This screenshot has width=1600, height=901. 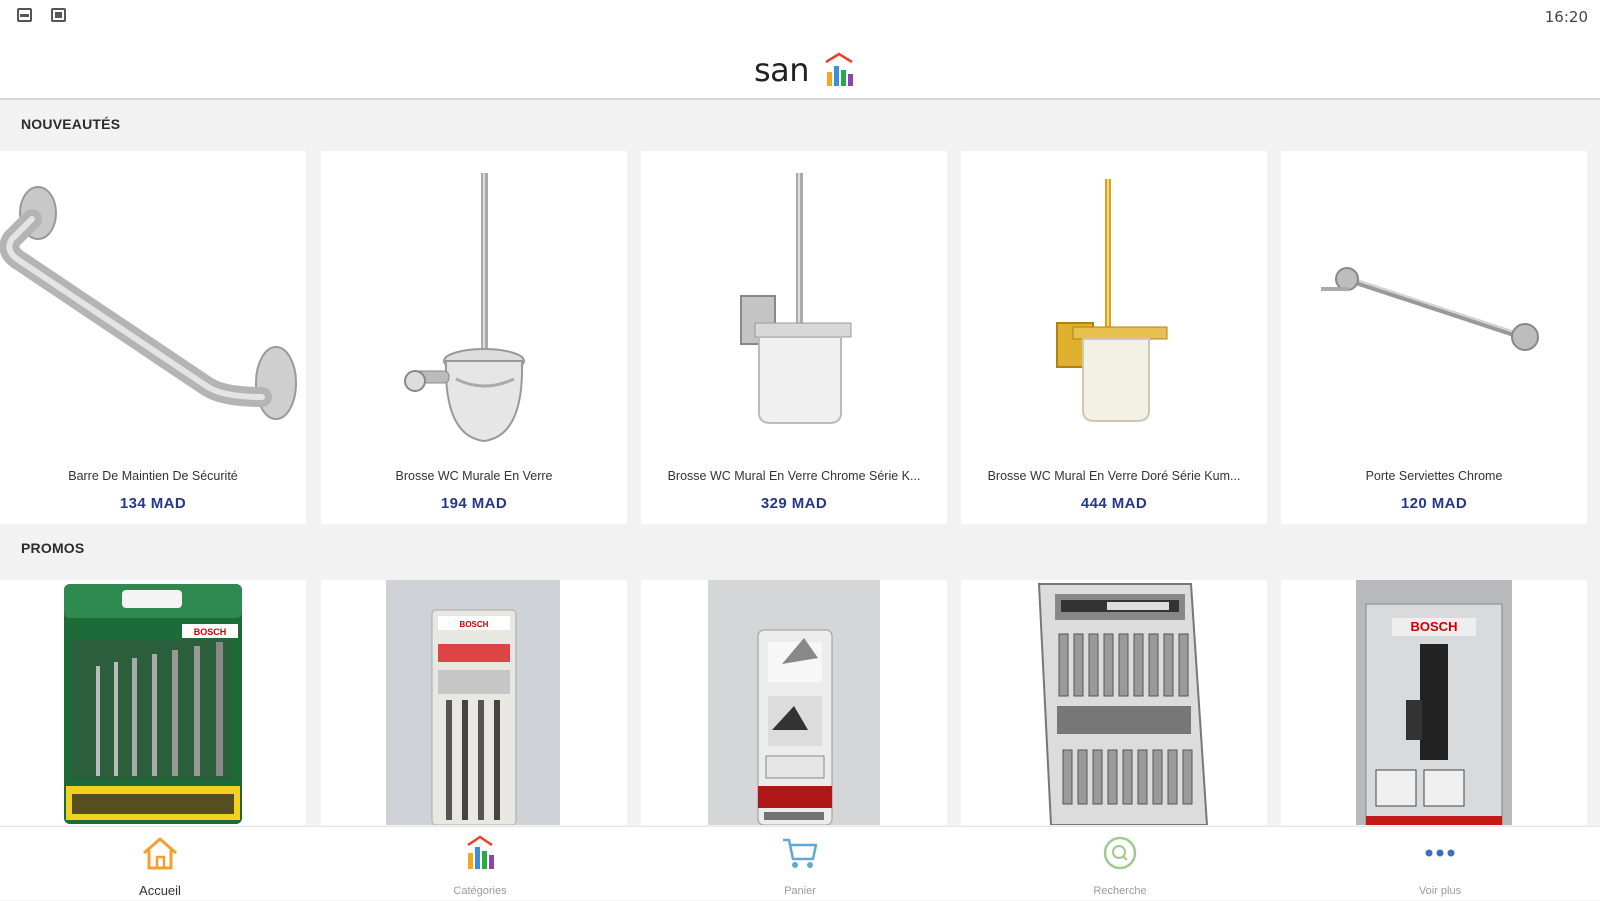 What do you see at coordinates (800, 853) in the screenshot?
I see `cart-icon` at bounding box center [800, 853].